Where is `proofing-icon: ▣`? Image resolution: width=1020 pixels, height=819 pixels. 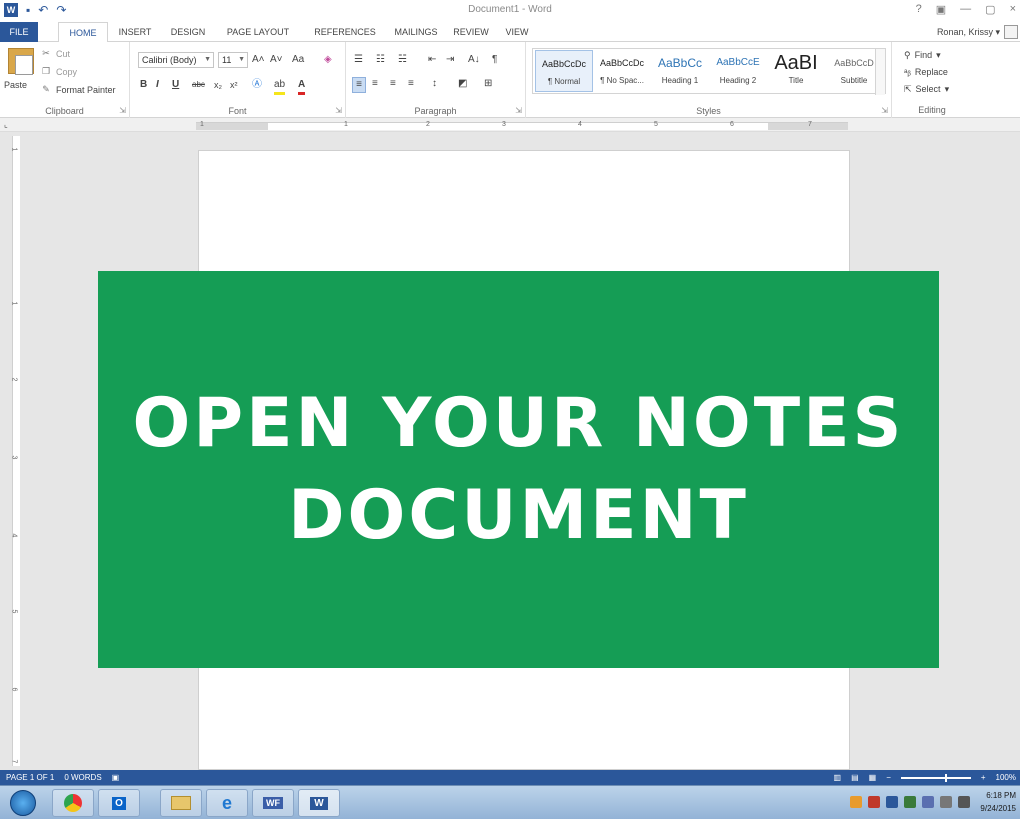 proofing-icon: ▣ is located at coordinates (116, 777).